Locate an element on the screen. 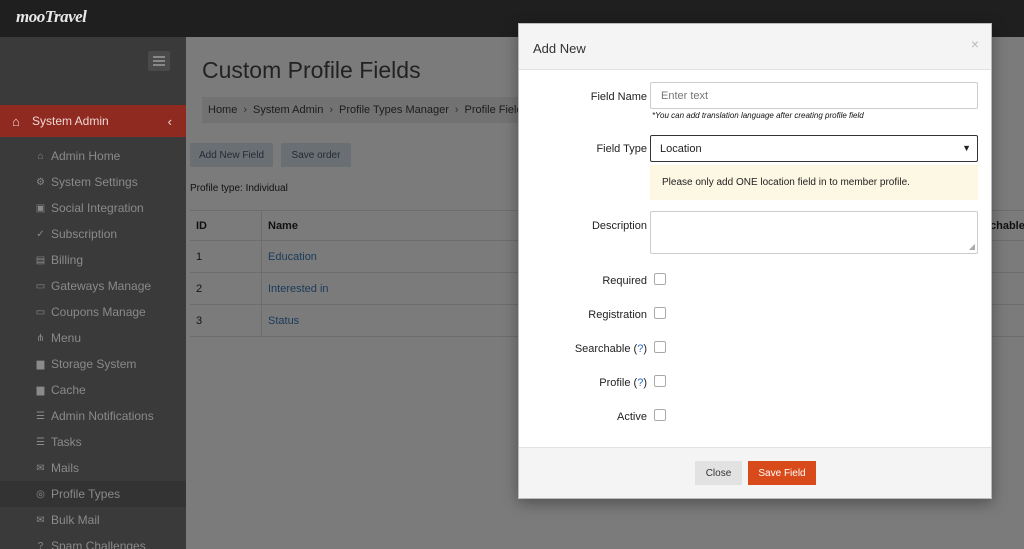 The image size is (1024, 549). registration-checkbox is located at coordinates (660, 313).